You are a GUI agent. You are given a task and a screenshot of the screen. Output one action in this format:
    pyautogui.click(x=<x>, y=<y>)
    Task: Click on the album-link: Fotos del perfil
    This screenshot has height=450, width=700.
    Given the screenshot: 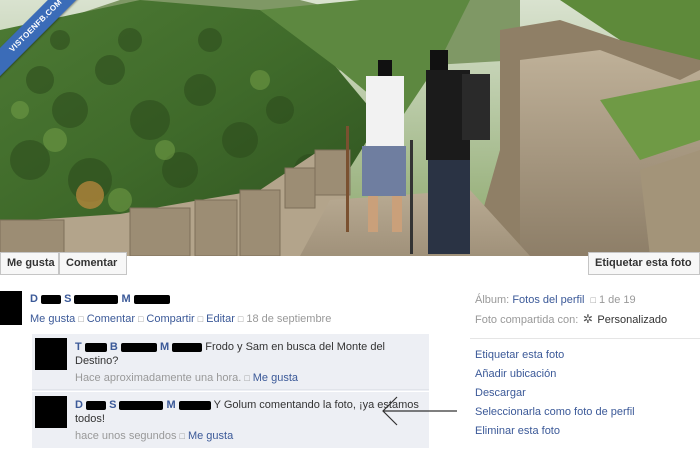 What is the action you would take?
    pyautogui.click(x=548, y=300)
    